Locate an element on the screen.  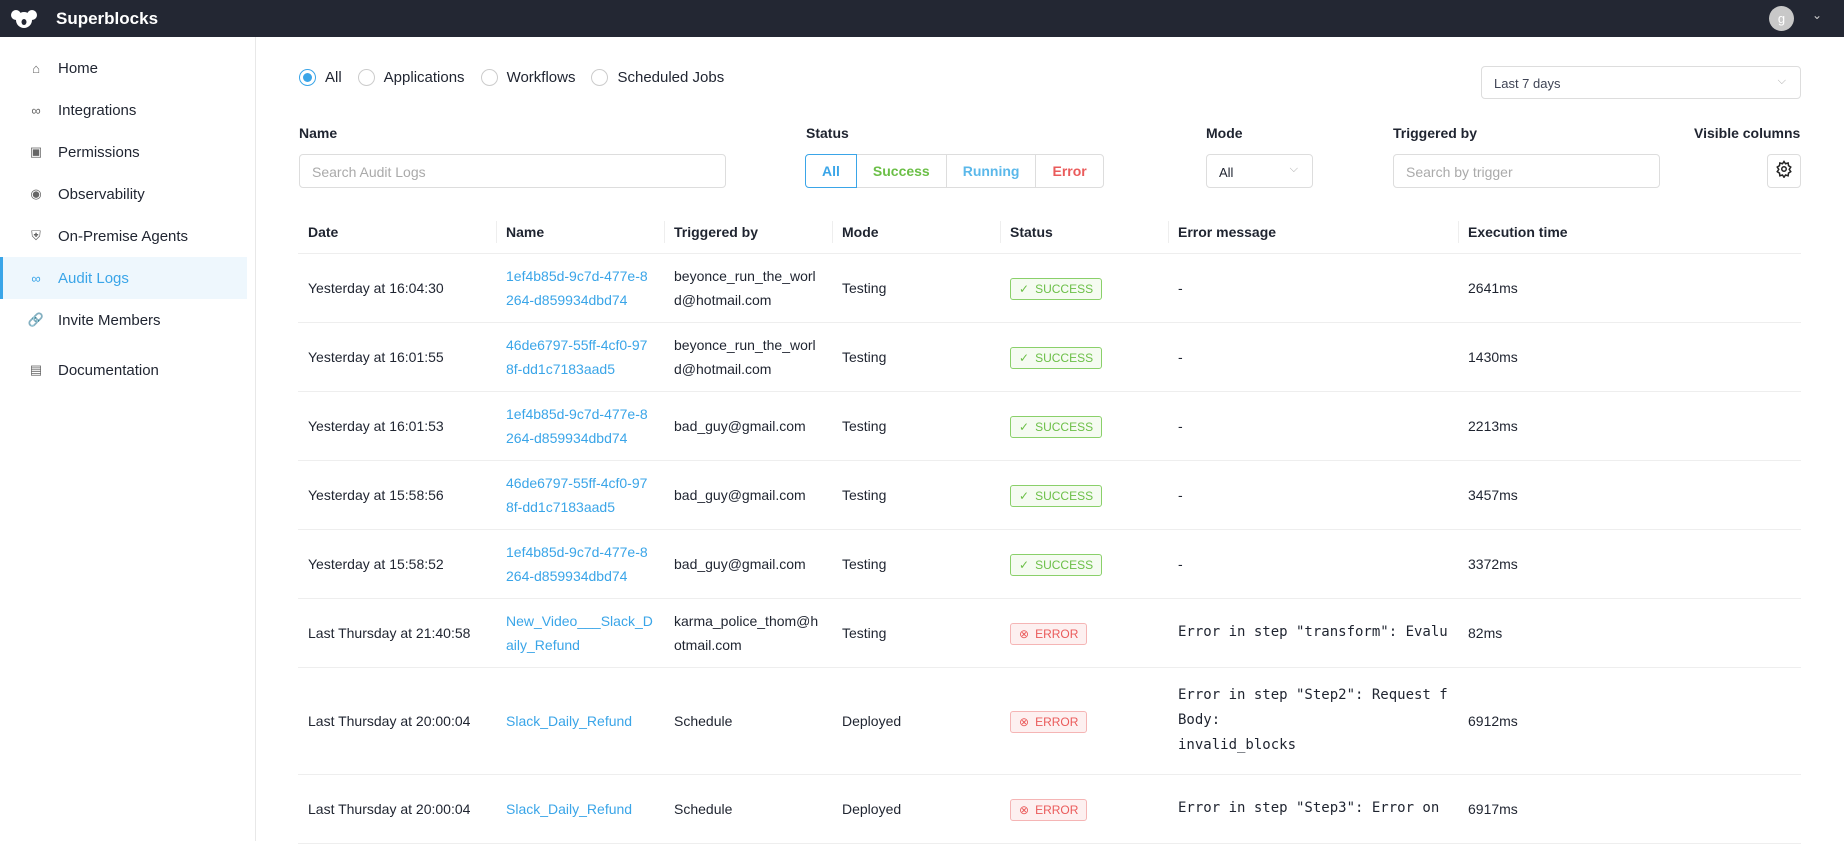
triggered-by-cell: Schedule is located at coordinates (748, 808).